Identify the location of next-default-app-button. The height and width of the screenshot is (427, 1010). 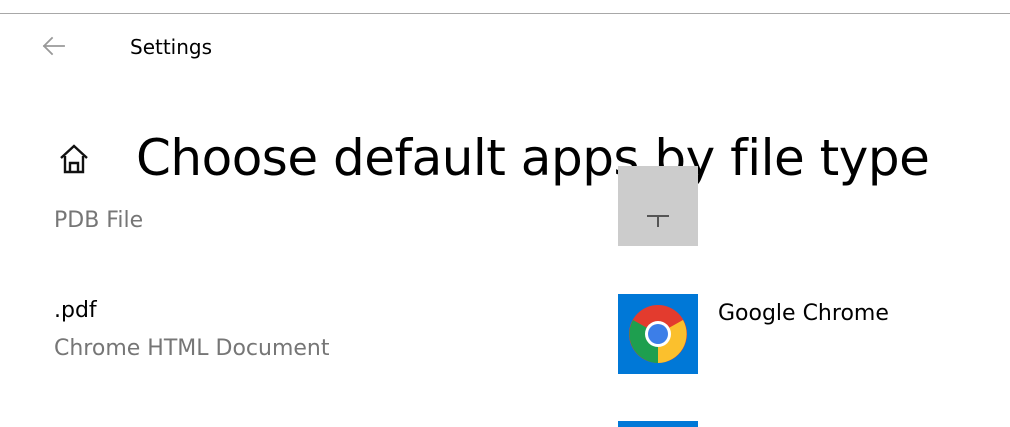
(658, 424).